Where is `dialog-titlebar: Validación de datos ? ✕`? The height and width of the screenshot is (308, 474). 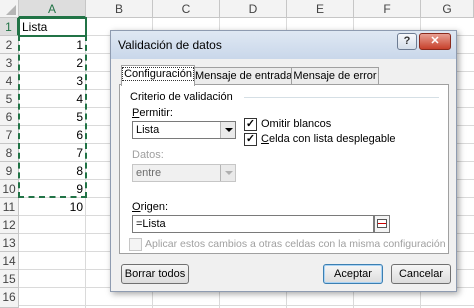
dialog-titlebar: Validación de datos ? ✕ is located at coordinates (283, 45).